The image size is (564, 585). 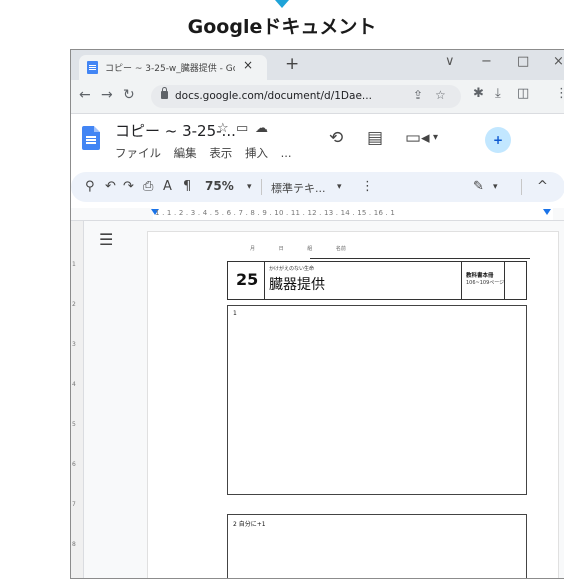 I want to click on caption-arrow, so click(x=282, y=4).